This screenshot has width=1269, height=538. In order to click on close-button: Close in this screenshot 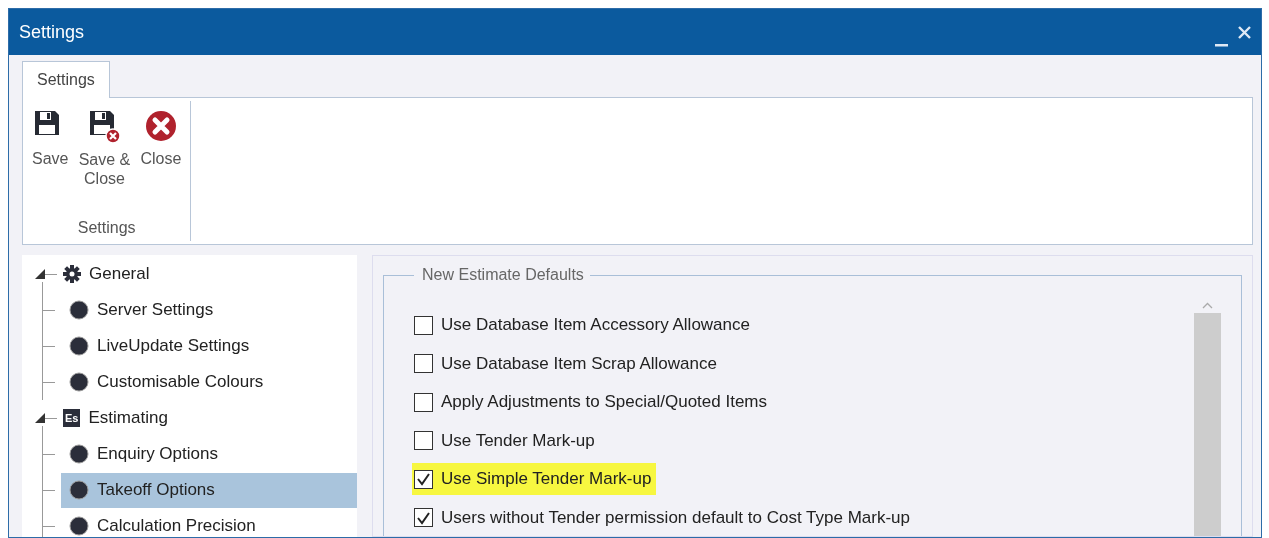, I will do `click(161, 138)`.